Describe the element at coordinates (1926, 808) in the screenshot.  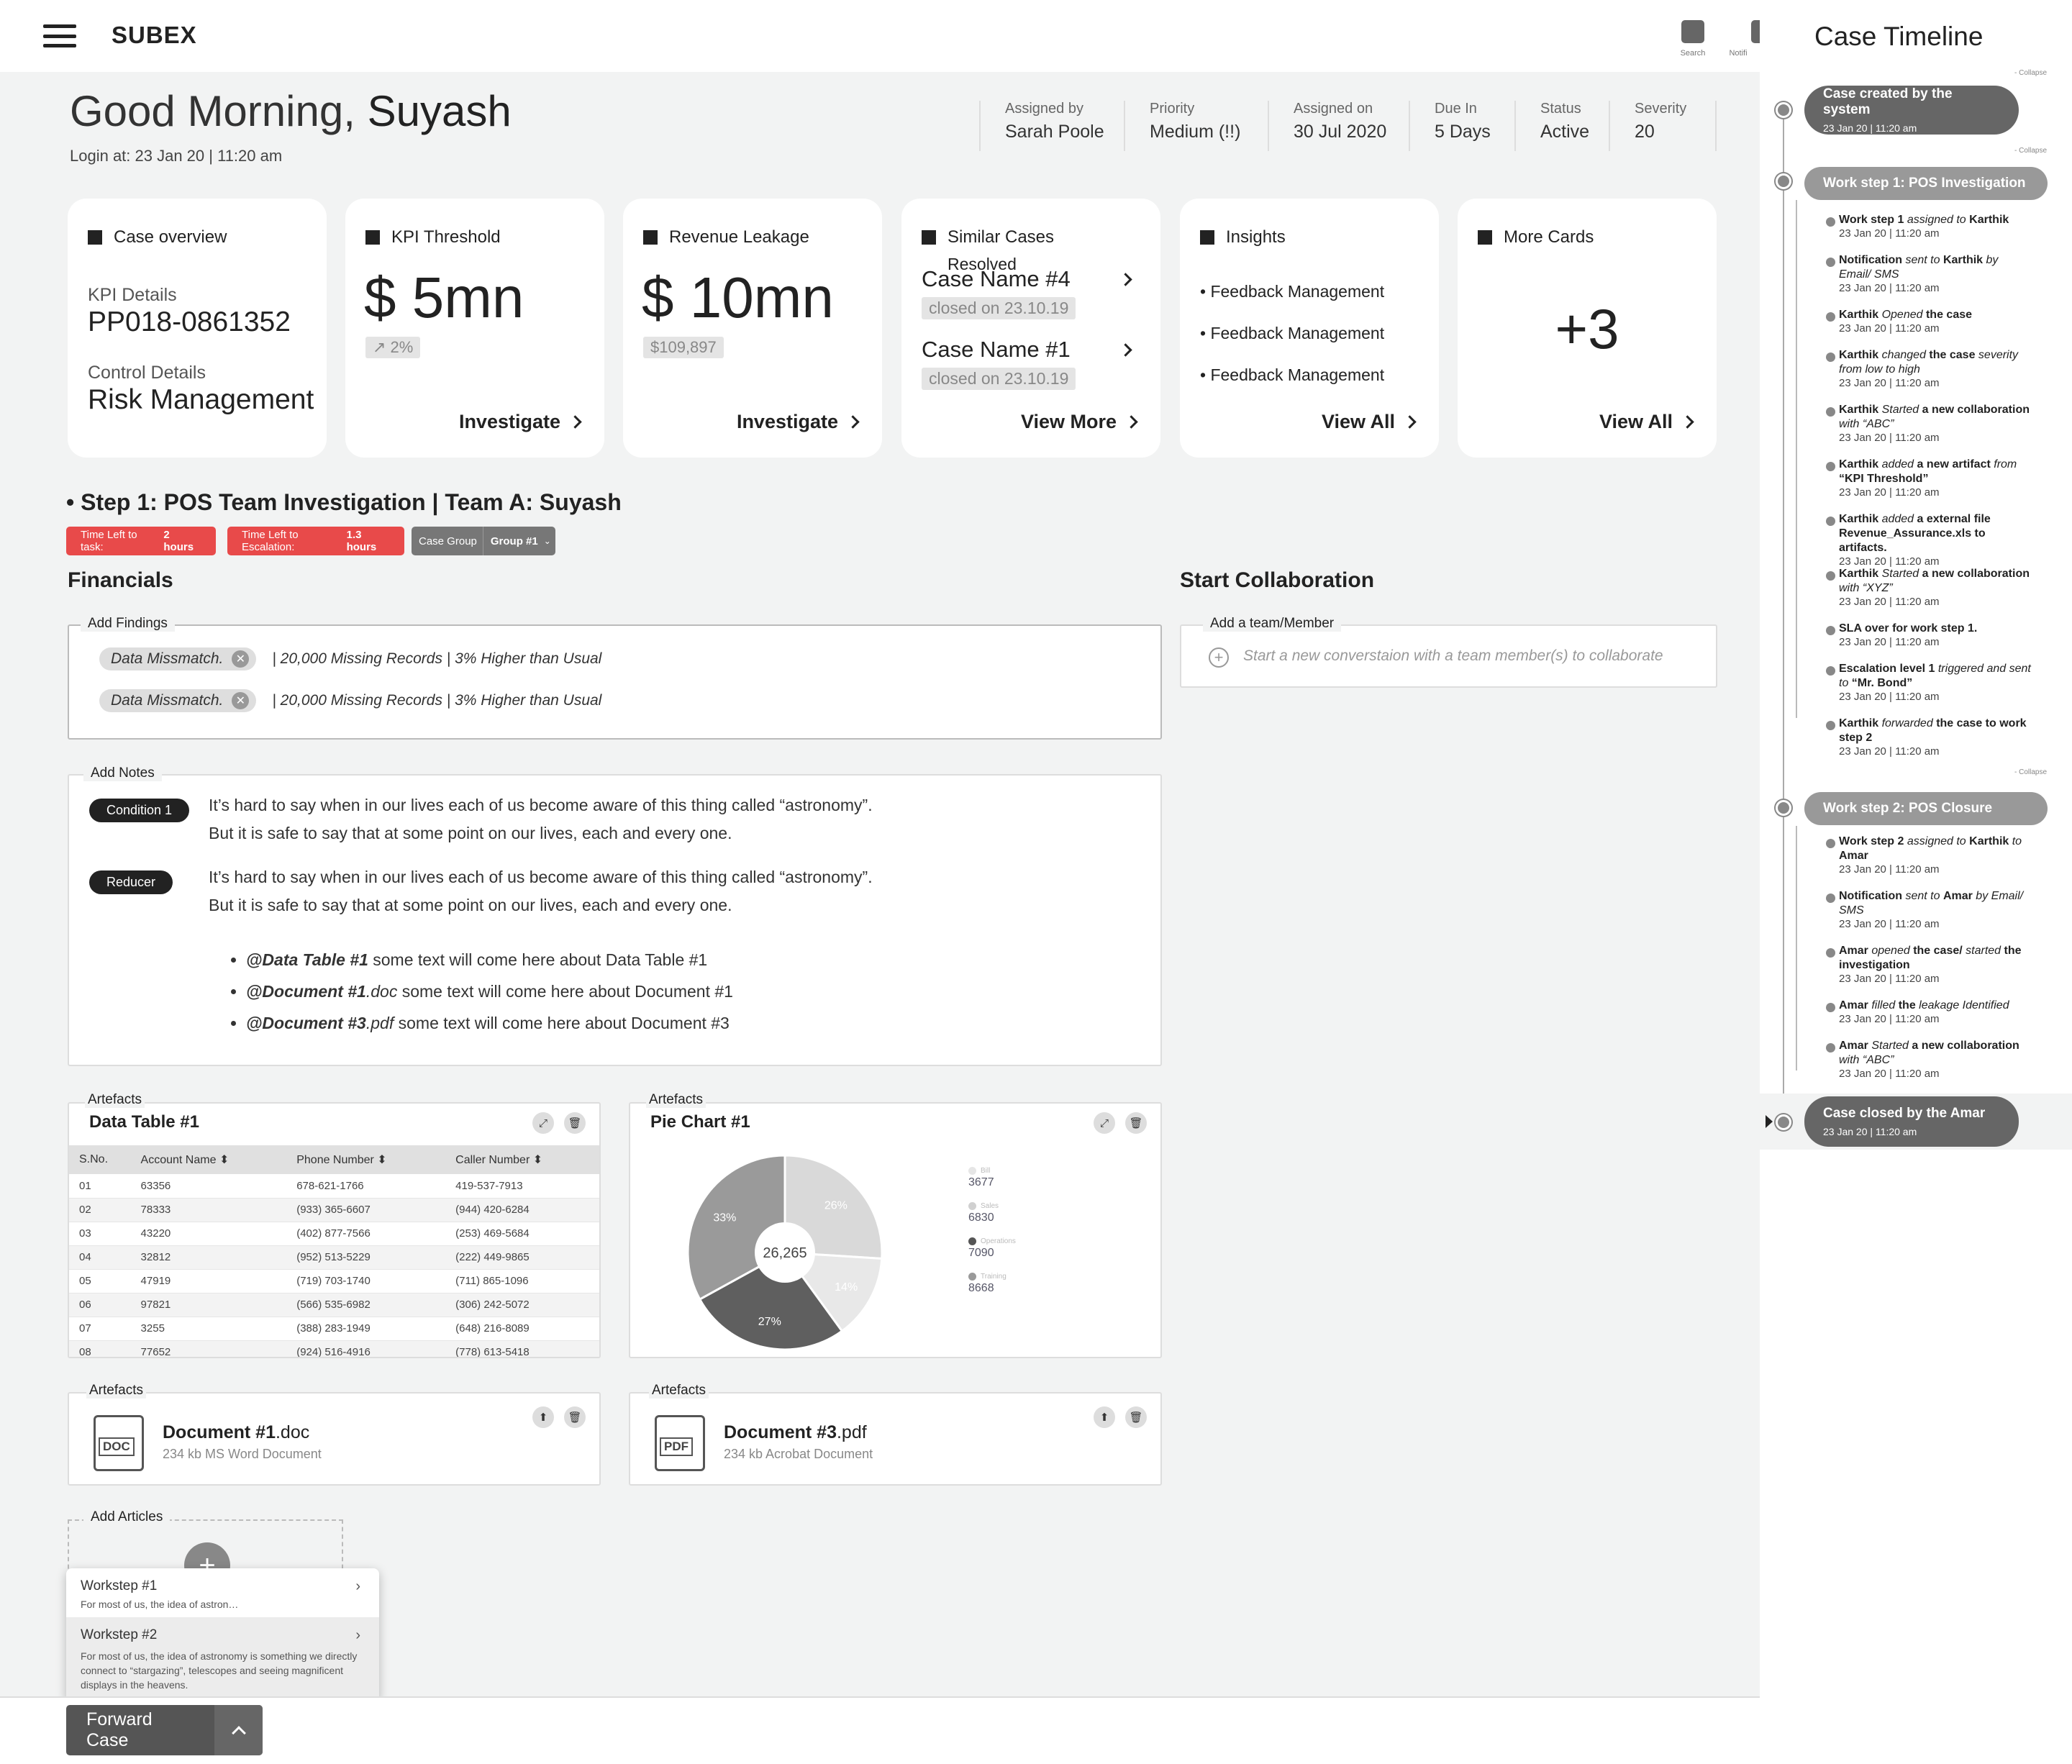
I see `work-step-2-header: Work step 2: POS Closure` at that location.